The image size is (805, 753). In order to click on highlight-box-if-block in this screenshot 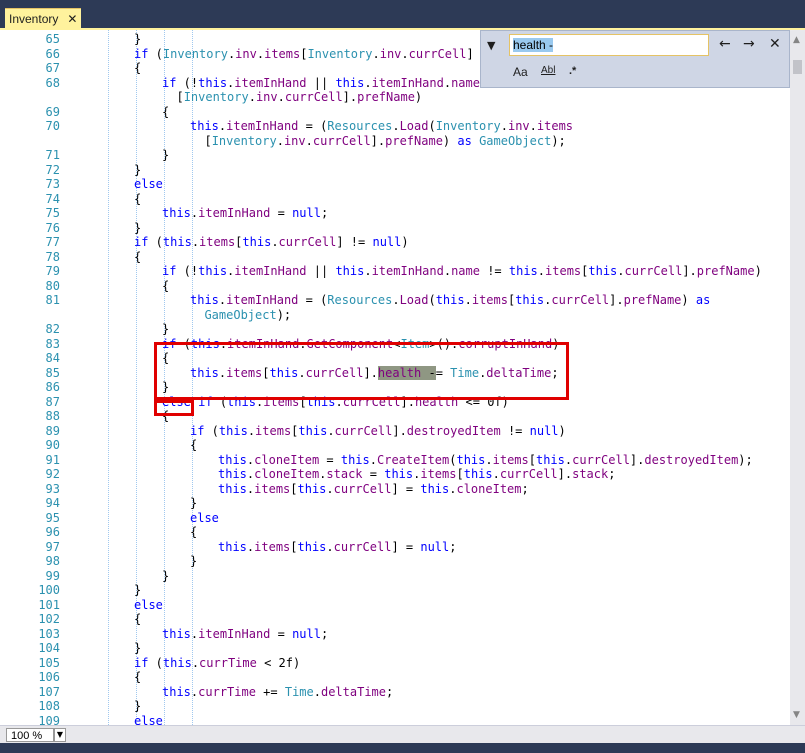, I will do `click(361, 371)`.